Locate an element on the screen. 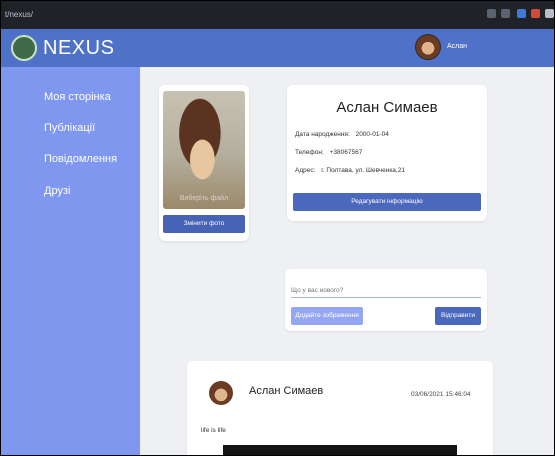 The image size is (555, 456). add-image-button: Додайте зображення is located at coordinates (327, 316).